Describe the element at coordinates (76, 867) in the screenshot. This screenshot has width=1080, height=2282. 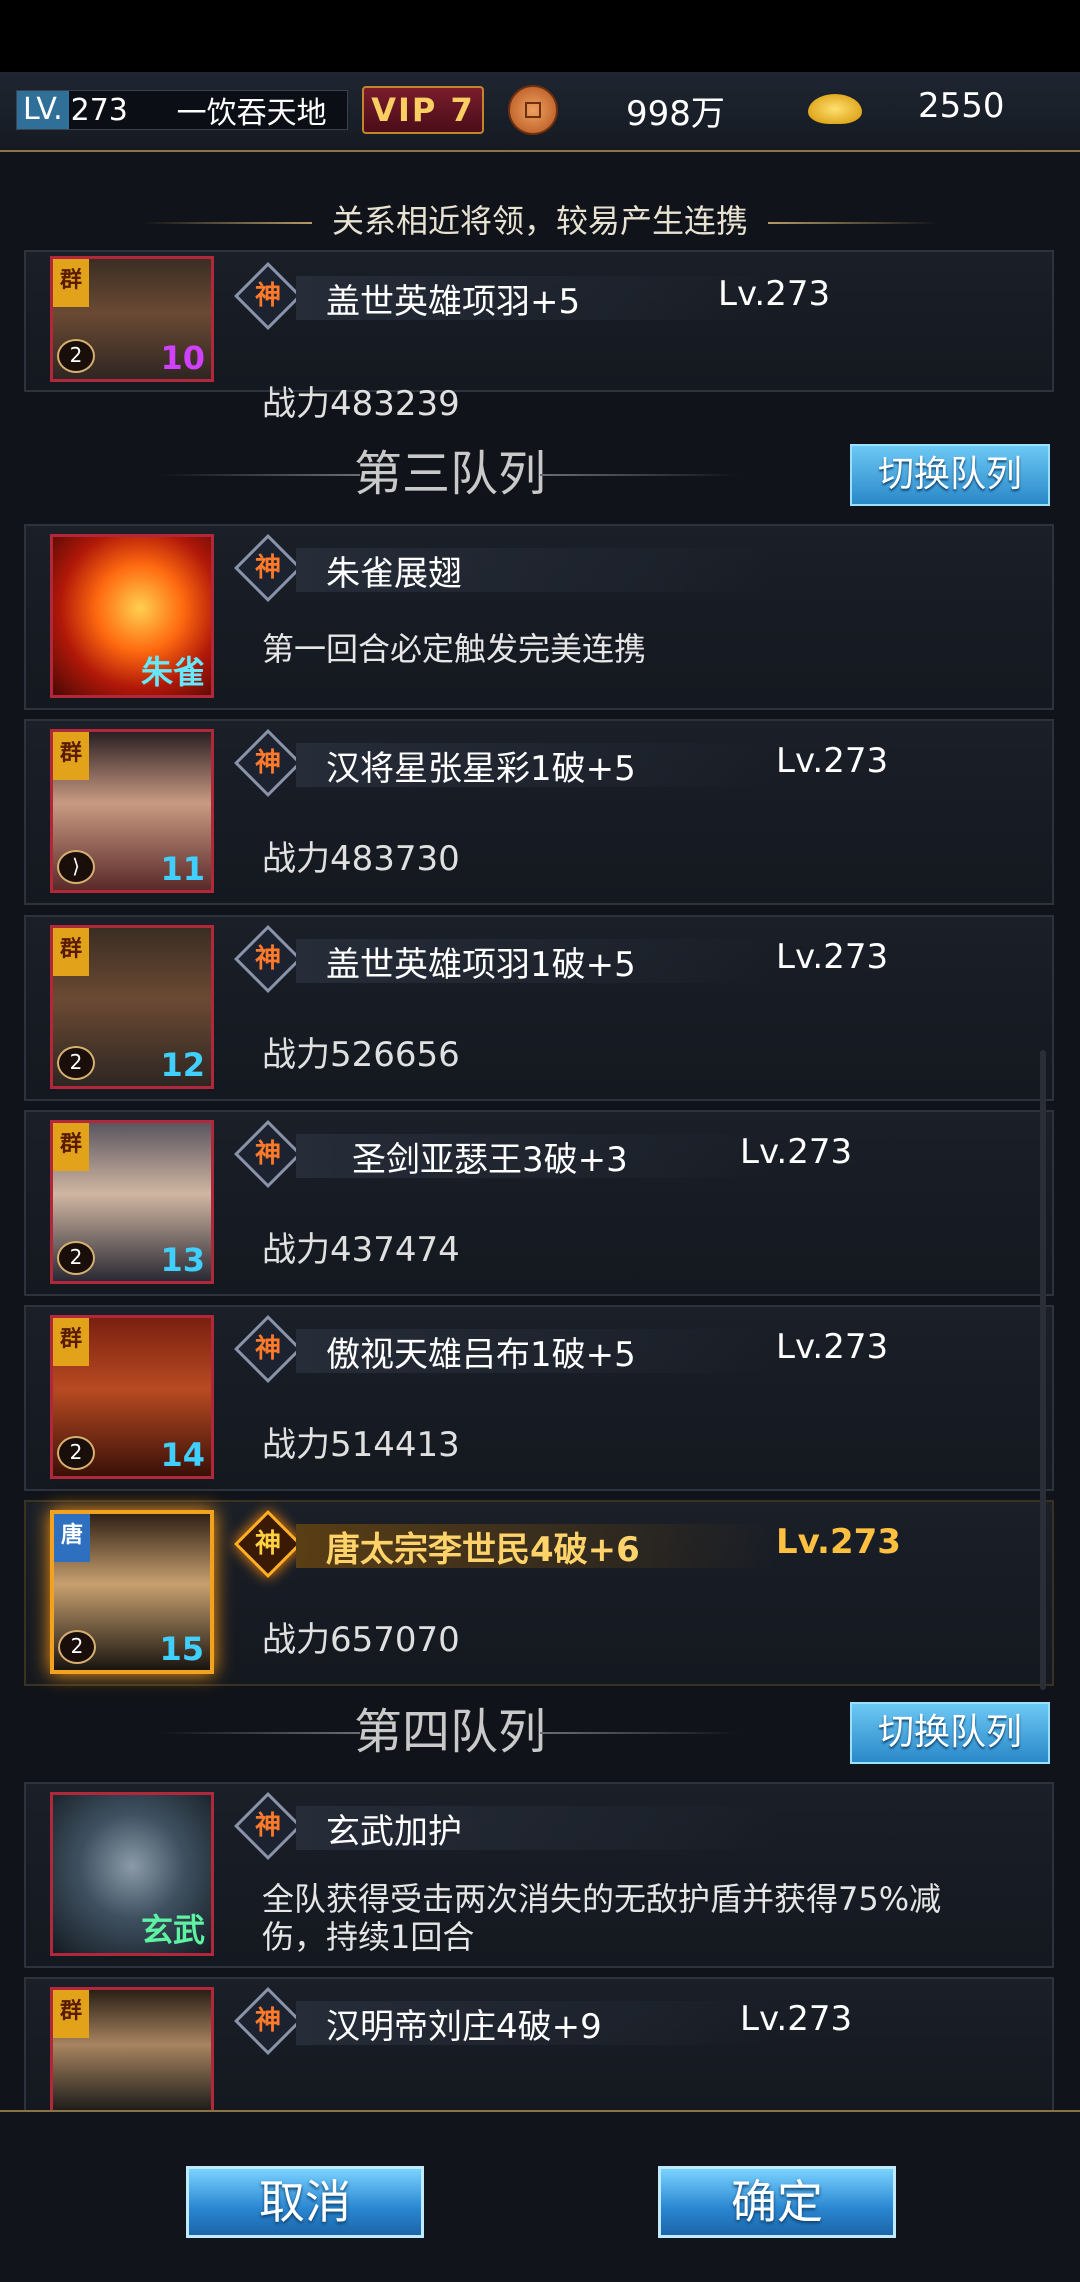
I see `class-icon: ⟩` at that location.